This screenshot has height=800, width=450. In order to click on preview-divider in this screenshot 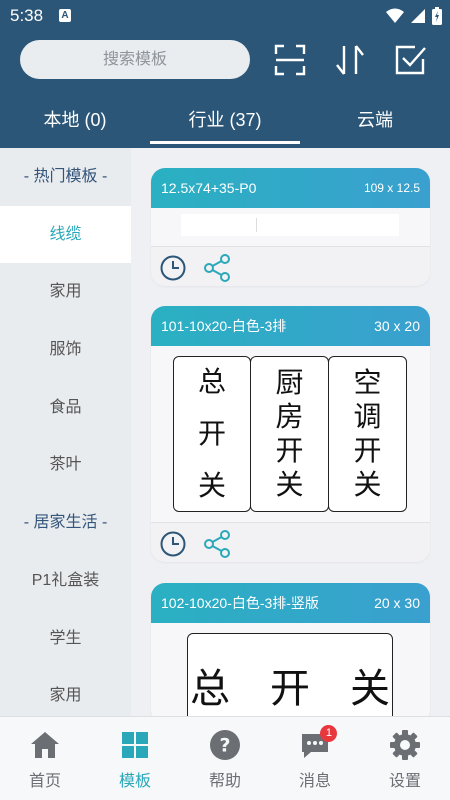, I will do `click(256, 225)`.